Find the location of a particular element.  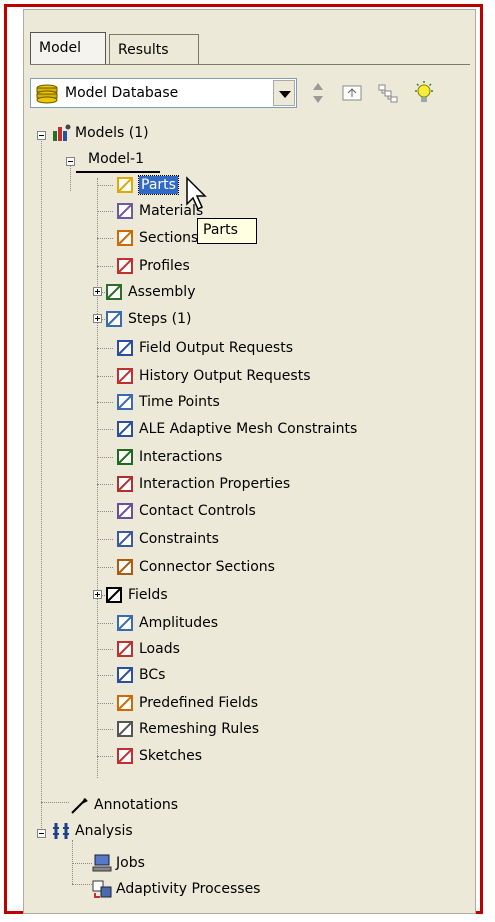

assembly-icon is located at coordinates (114, 292).